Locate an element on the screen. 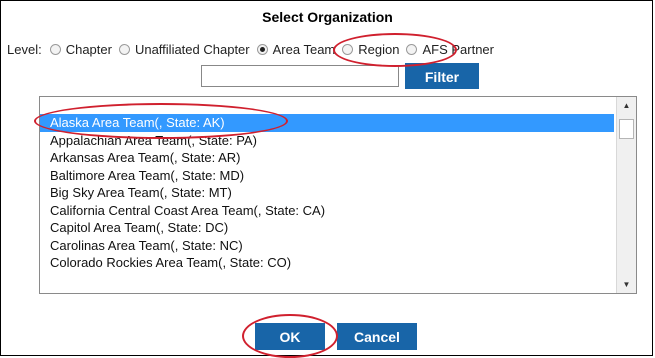  ok-button: OK is located at coordinates (290, 336).